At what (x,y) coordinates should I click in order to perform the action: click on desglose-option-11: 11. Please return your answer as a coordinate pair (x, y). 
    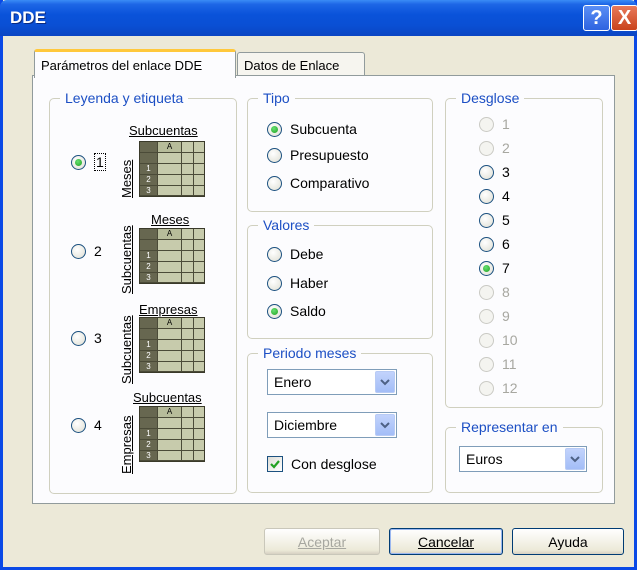
    Looking at the image, I should click on (498, 364).